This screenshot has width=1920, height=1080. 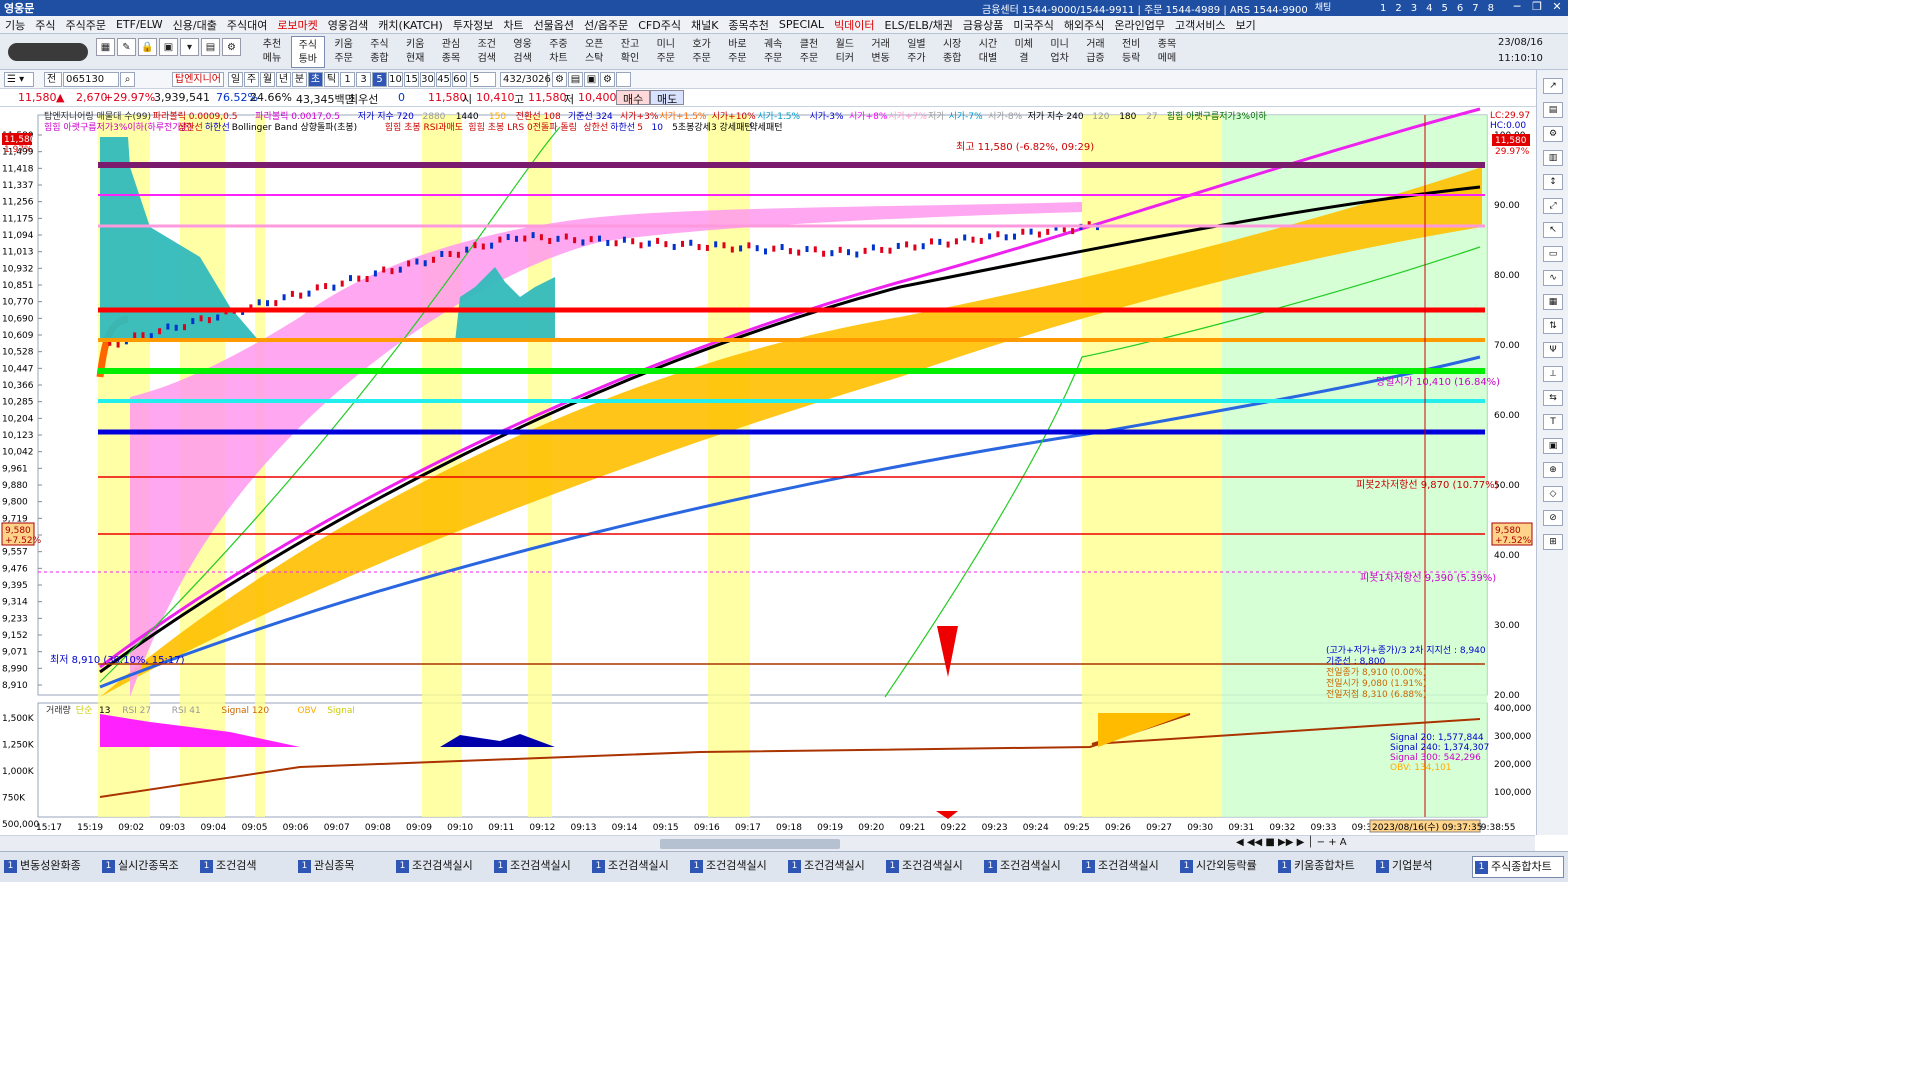 I want to click on toolbar-icon: ▦, so click(x=105, y=47).